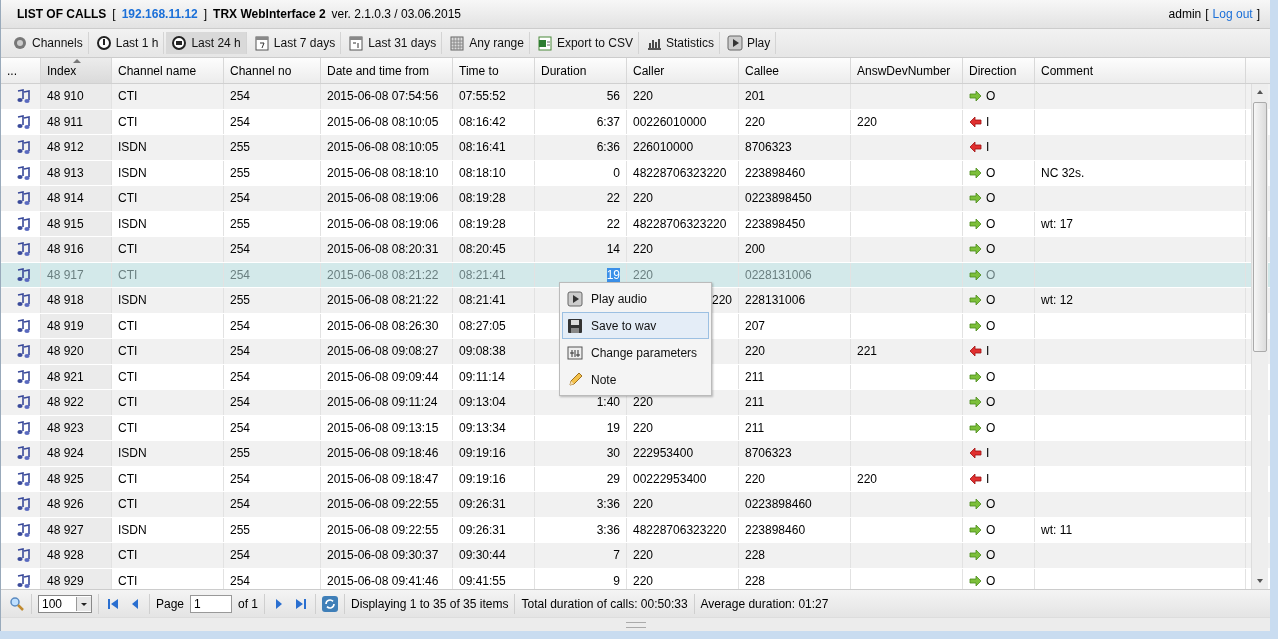  What do you see at coordinates (240, 223) in the screenshot?
I see `table-cell: 255` at bounding box center [240, 223].